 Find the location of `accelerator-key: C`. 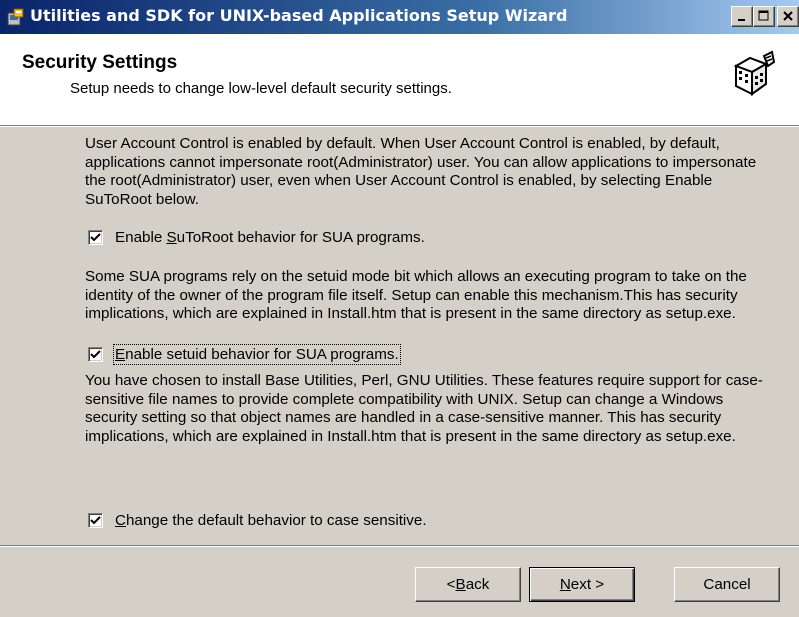

accelerator-key: C is located at coordinates (120, 520).